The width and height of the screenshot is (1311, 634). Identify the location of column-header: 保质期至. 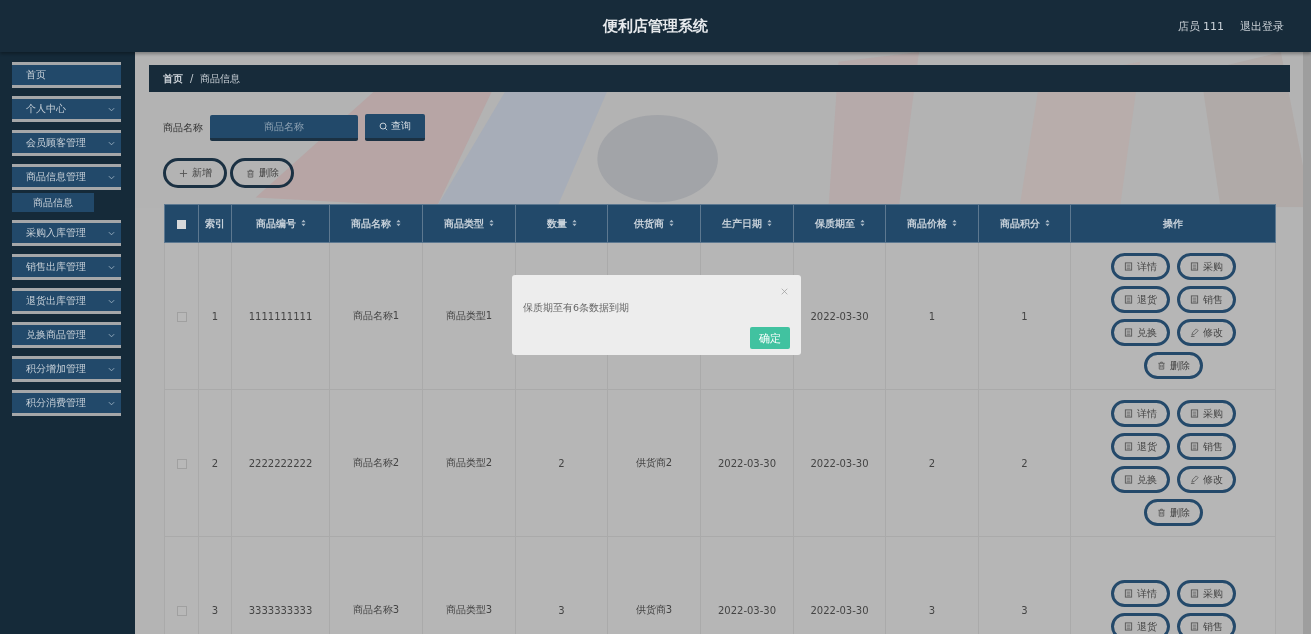
(839, 223).